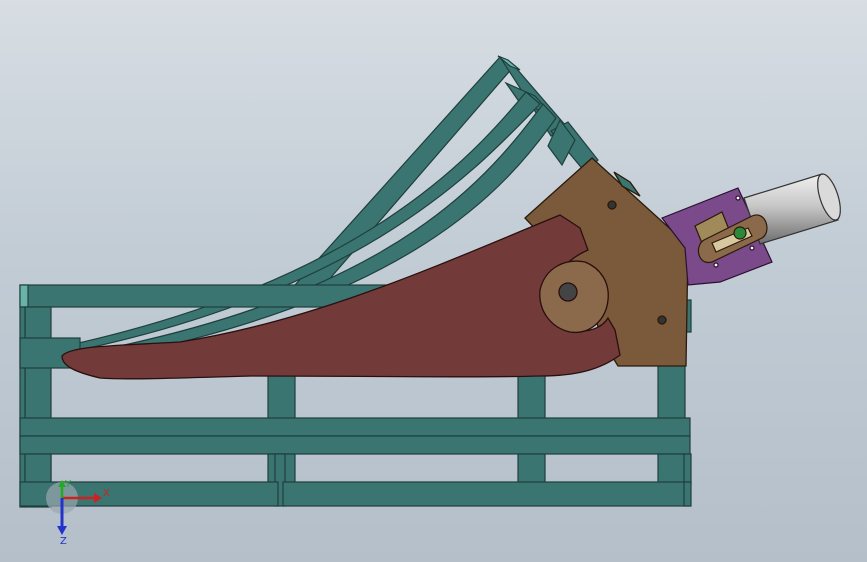 This screenshot has width=867, height=562. What do you see at coordinates (63, 541) in the screenshot?
I see `z-axis-label: Z` at bounding box center [63, 541].